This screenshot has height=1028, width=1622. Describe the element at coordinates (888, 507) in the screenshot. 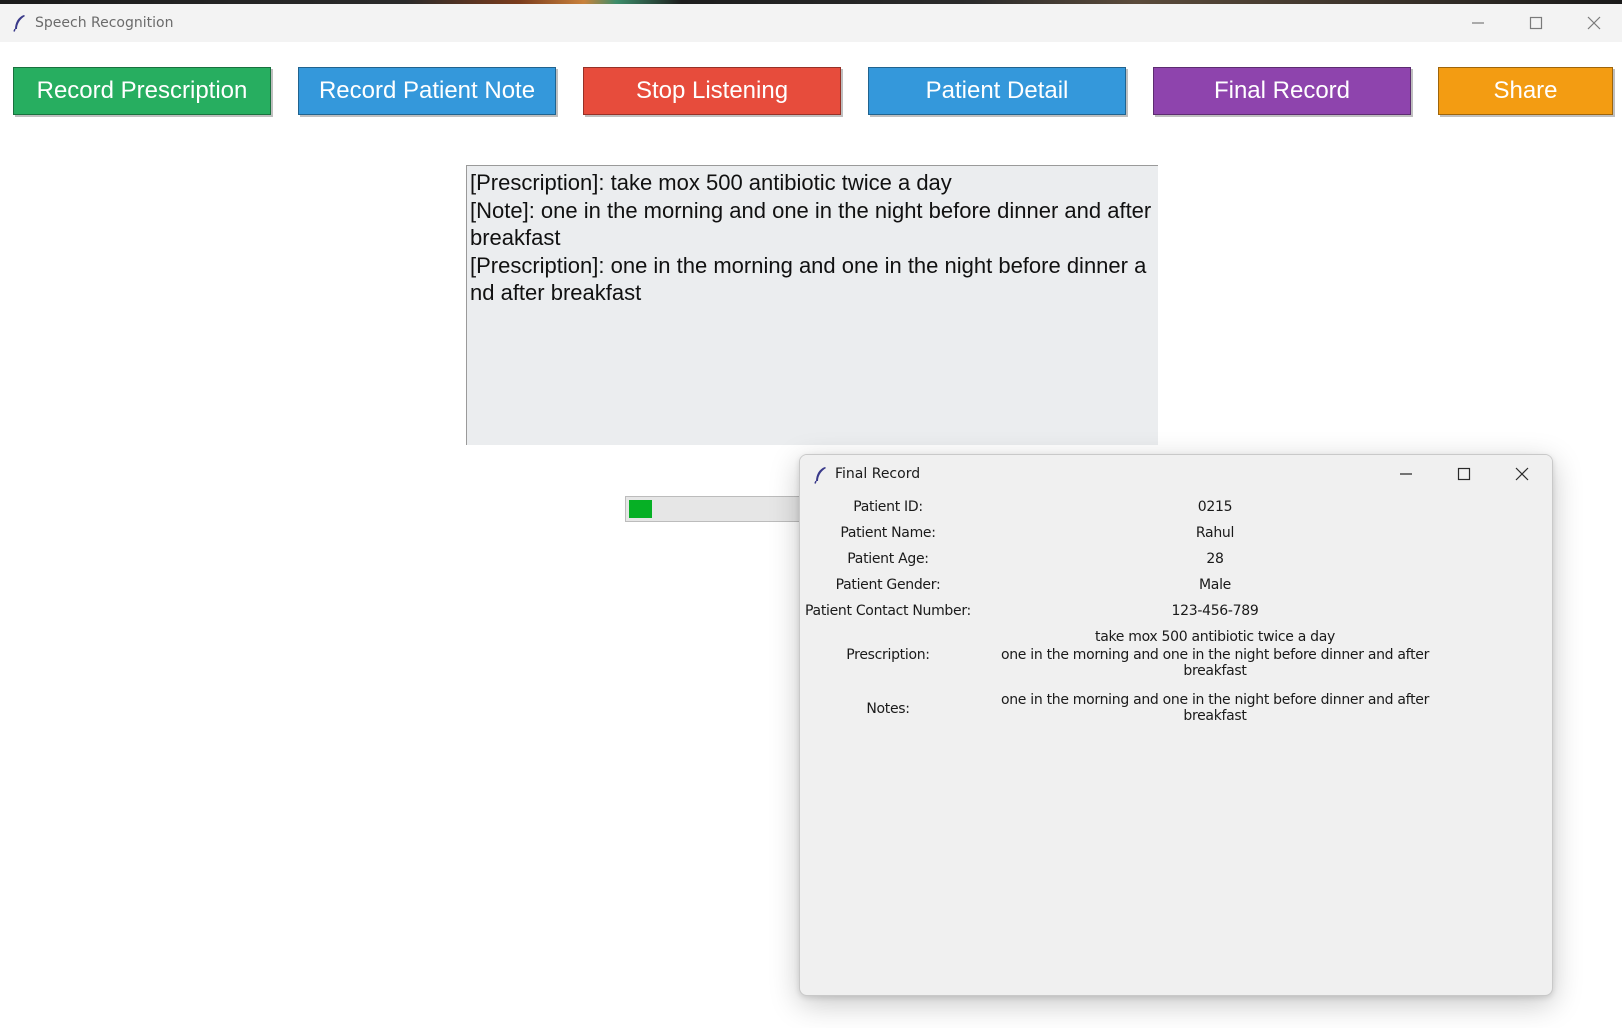

I see `patient-id-label: Patient ID:` at that location.